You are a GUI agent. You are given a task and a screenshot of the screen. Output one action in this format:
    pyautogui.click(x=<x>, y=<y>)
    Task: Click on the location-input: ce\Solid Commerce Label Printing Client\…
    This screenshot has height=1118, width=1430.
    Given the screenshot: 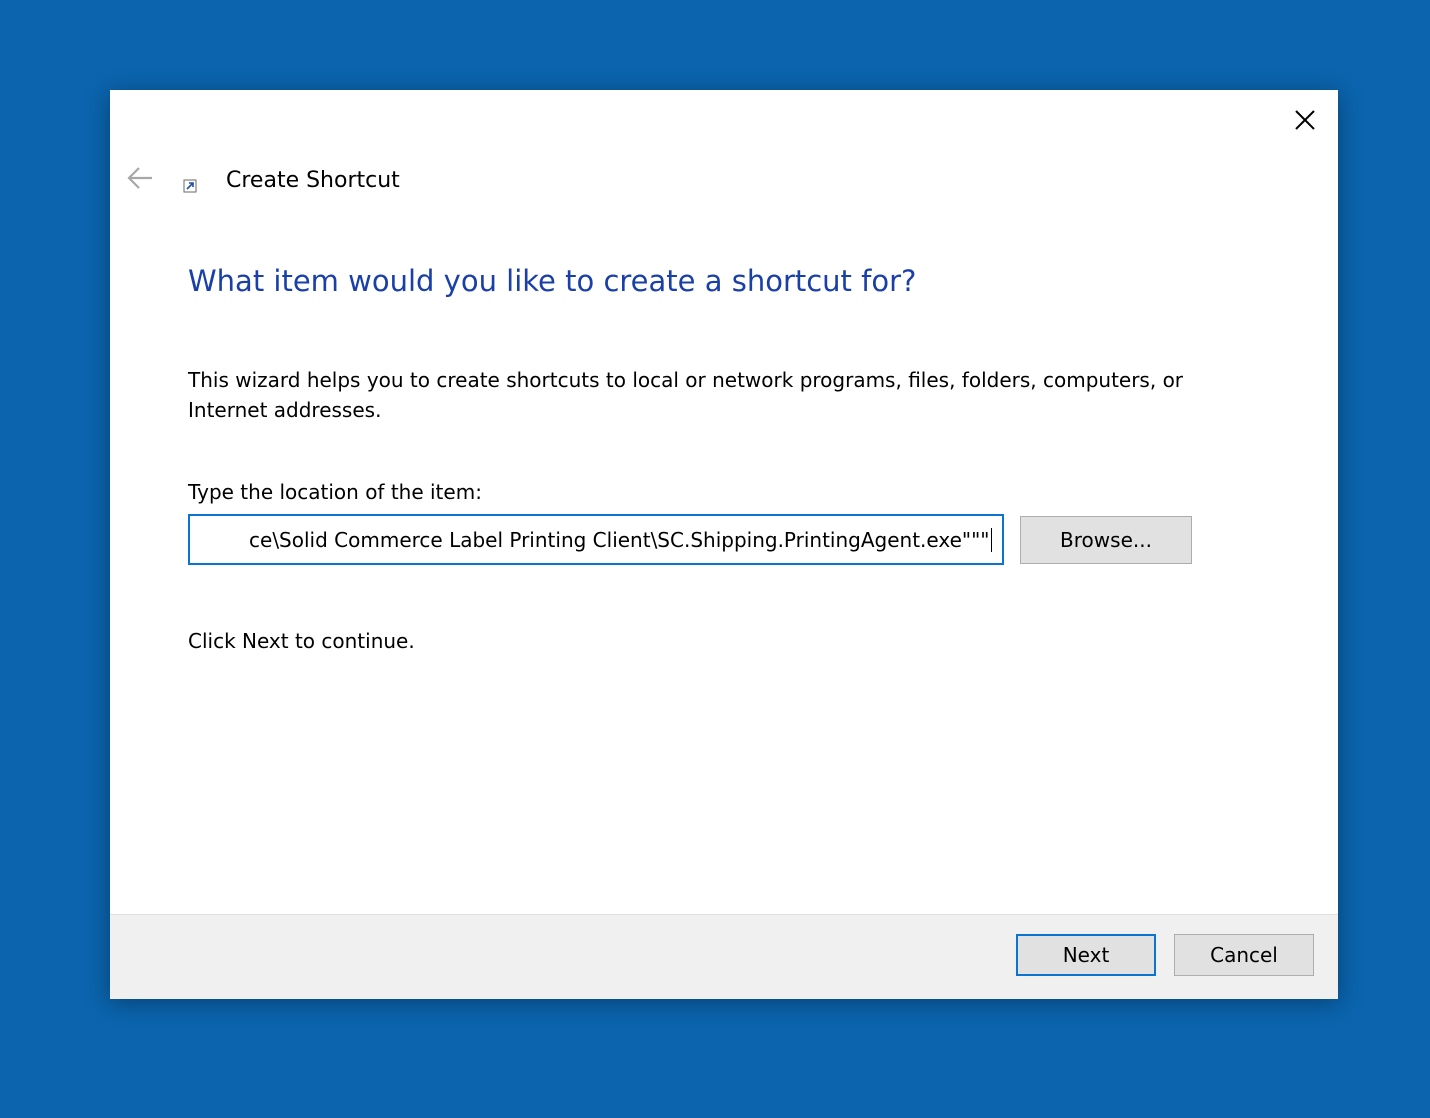 What is the action you would take?
    pyautogui.click(x=596, y=539)
    